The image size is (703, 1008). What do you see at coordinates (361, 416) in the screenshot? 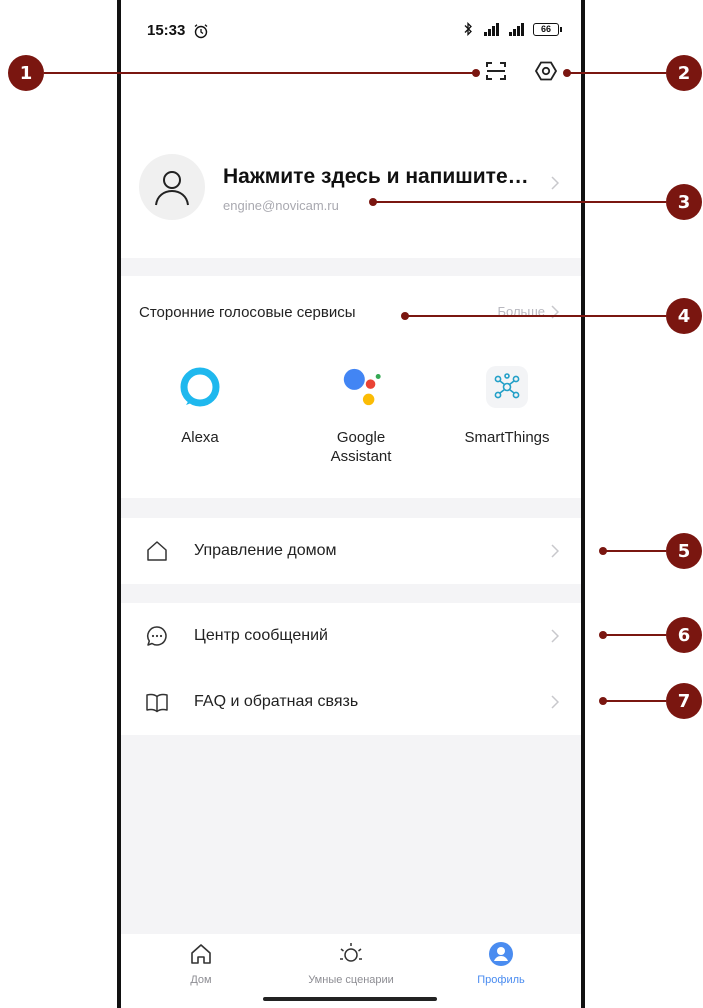
I see `service-google-assistant: Google Assistant` at bounding box center [361, 416].